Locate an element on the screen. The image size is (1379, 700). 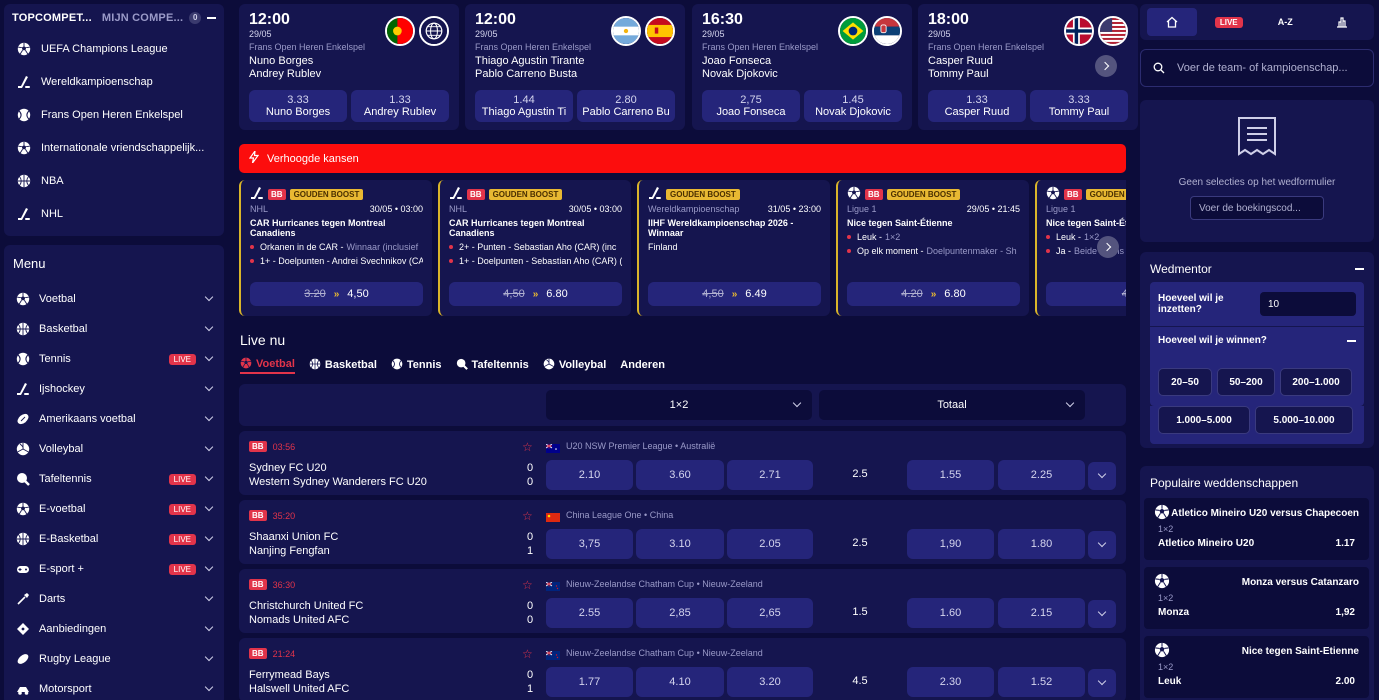
win-range-chip: 20–50 is located at coordinates (1185, 382).